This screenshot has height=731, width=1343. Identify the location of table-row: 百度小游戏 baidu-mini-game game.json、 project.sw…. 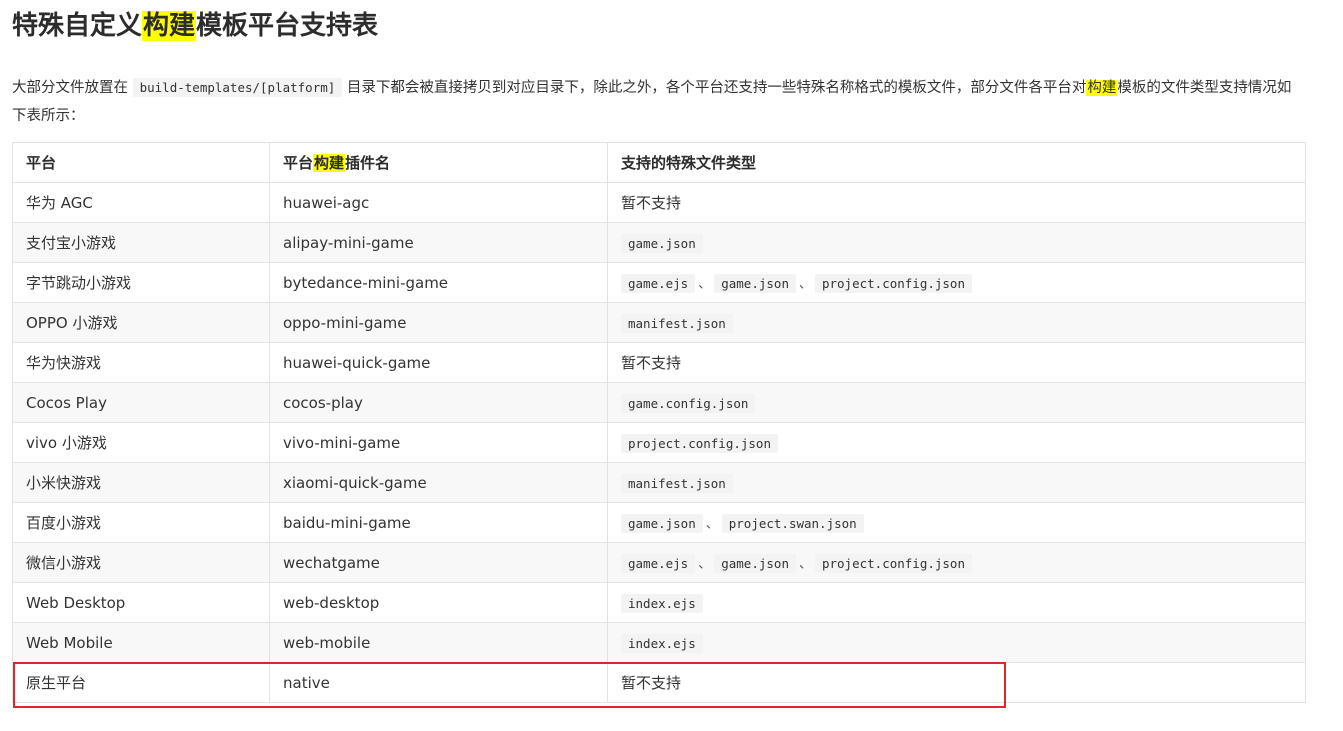
(659, 522).